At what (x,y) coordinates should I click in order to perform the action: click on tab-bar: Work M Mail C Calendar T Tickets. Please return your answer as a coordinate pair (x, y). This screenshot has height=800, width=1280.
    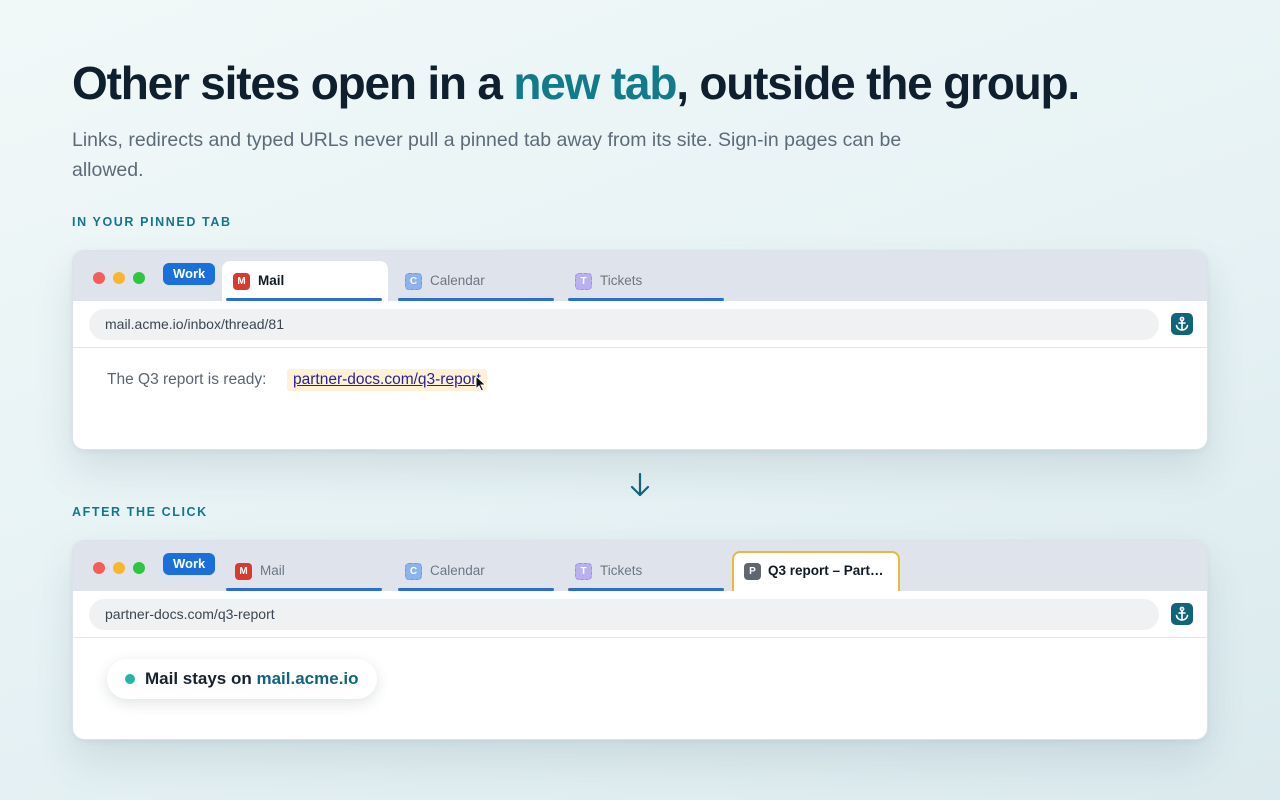
    Looking at the image, I should click on (640, 276).